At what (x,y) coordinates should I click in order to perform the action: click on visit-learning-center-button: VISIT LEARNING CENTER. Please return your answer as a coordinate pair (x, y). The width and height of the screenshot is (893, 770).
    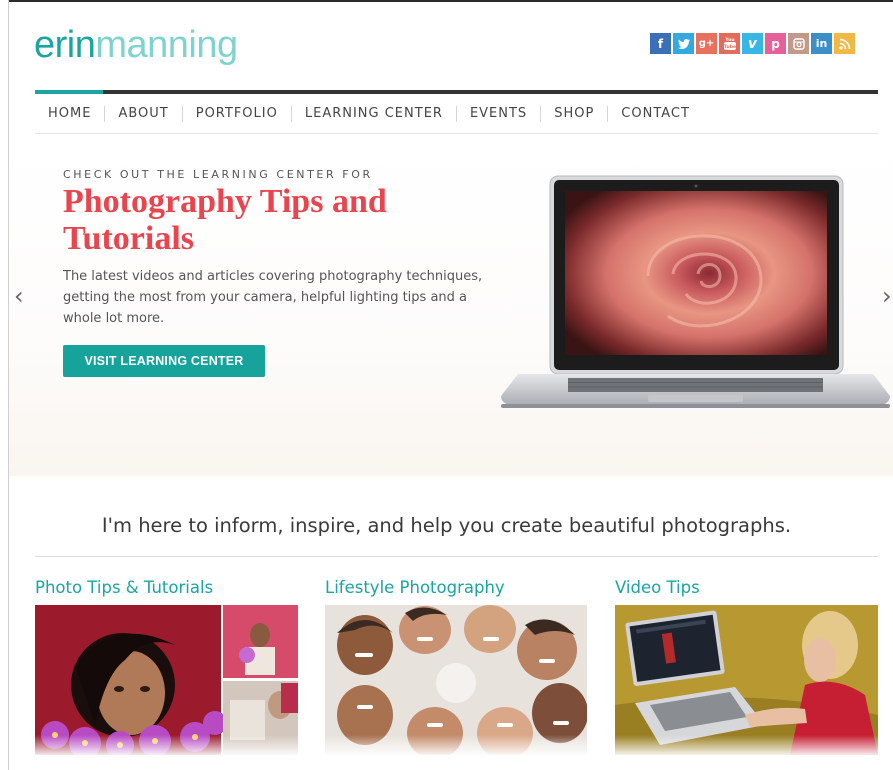
    Looking at the image, I should click on (164, 361).